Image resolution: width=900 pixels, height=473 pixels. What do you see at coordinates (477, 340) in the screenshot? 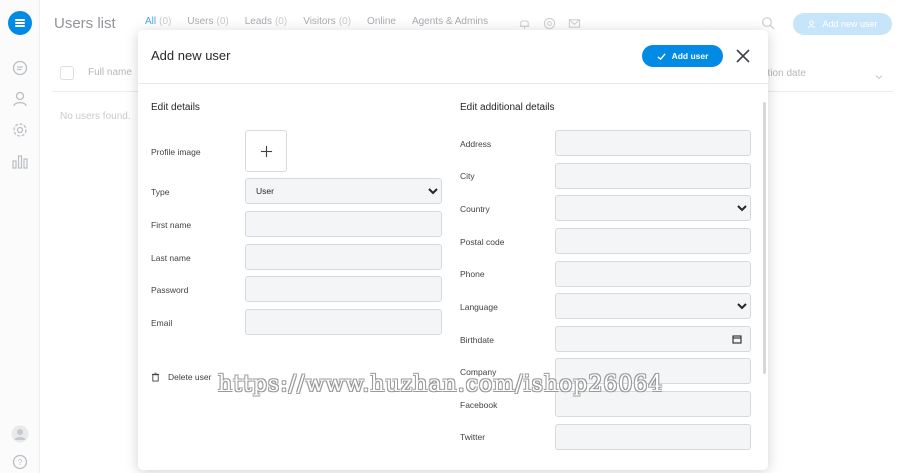
I see `birthdate-label: Birthdate` at bounding box center [477, 340].